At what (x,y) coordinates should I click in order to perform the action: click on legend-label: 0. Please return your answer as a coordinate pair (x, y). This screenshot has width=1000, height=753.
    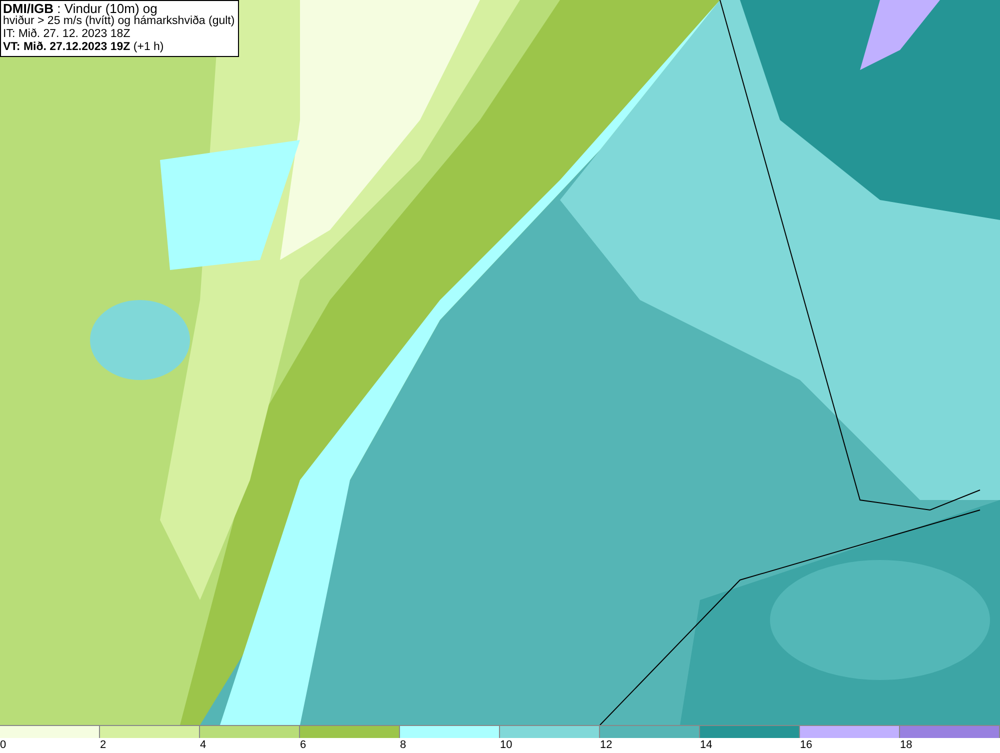
    Looking at the image, I should click on (3, 745).